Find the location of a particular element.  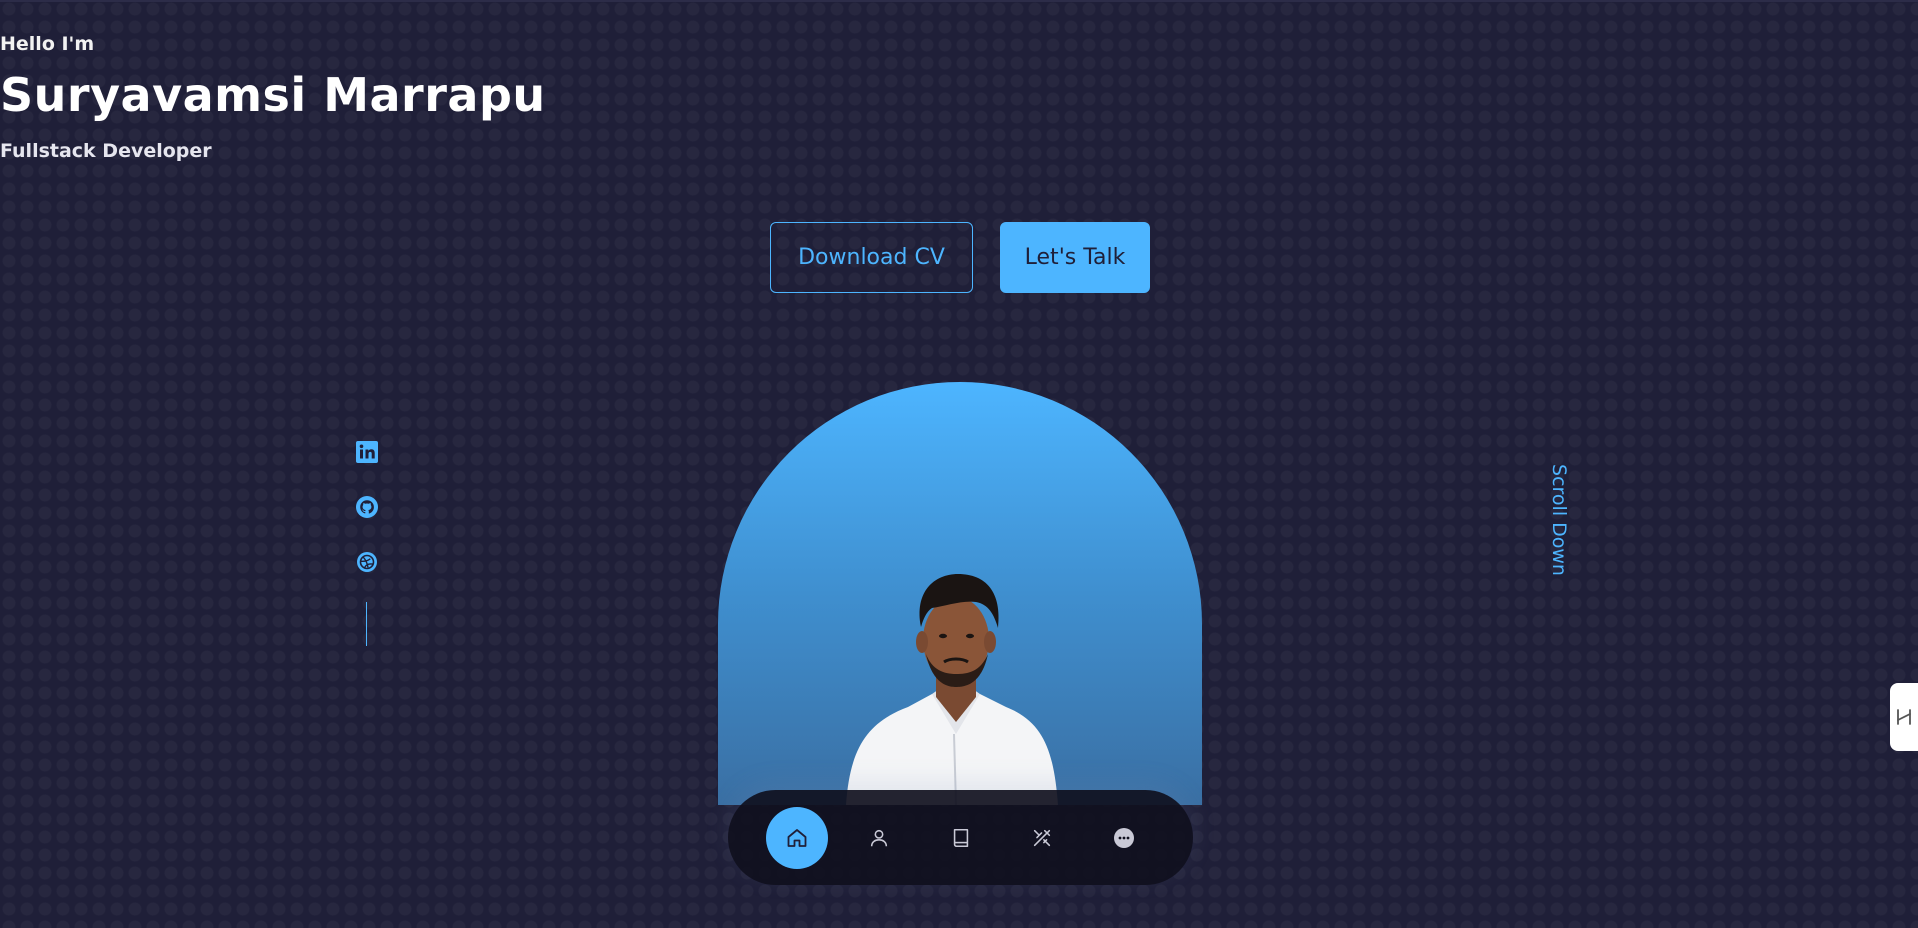

nav-experience is located at coordinates (961, 838).